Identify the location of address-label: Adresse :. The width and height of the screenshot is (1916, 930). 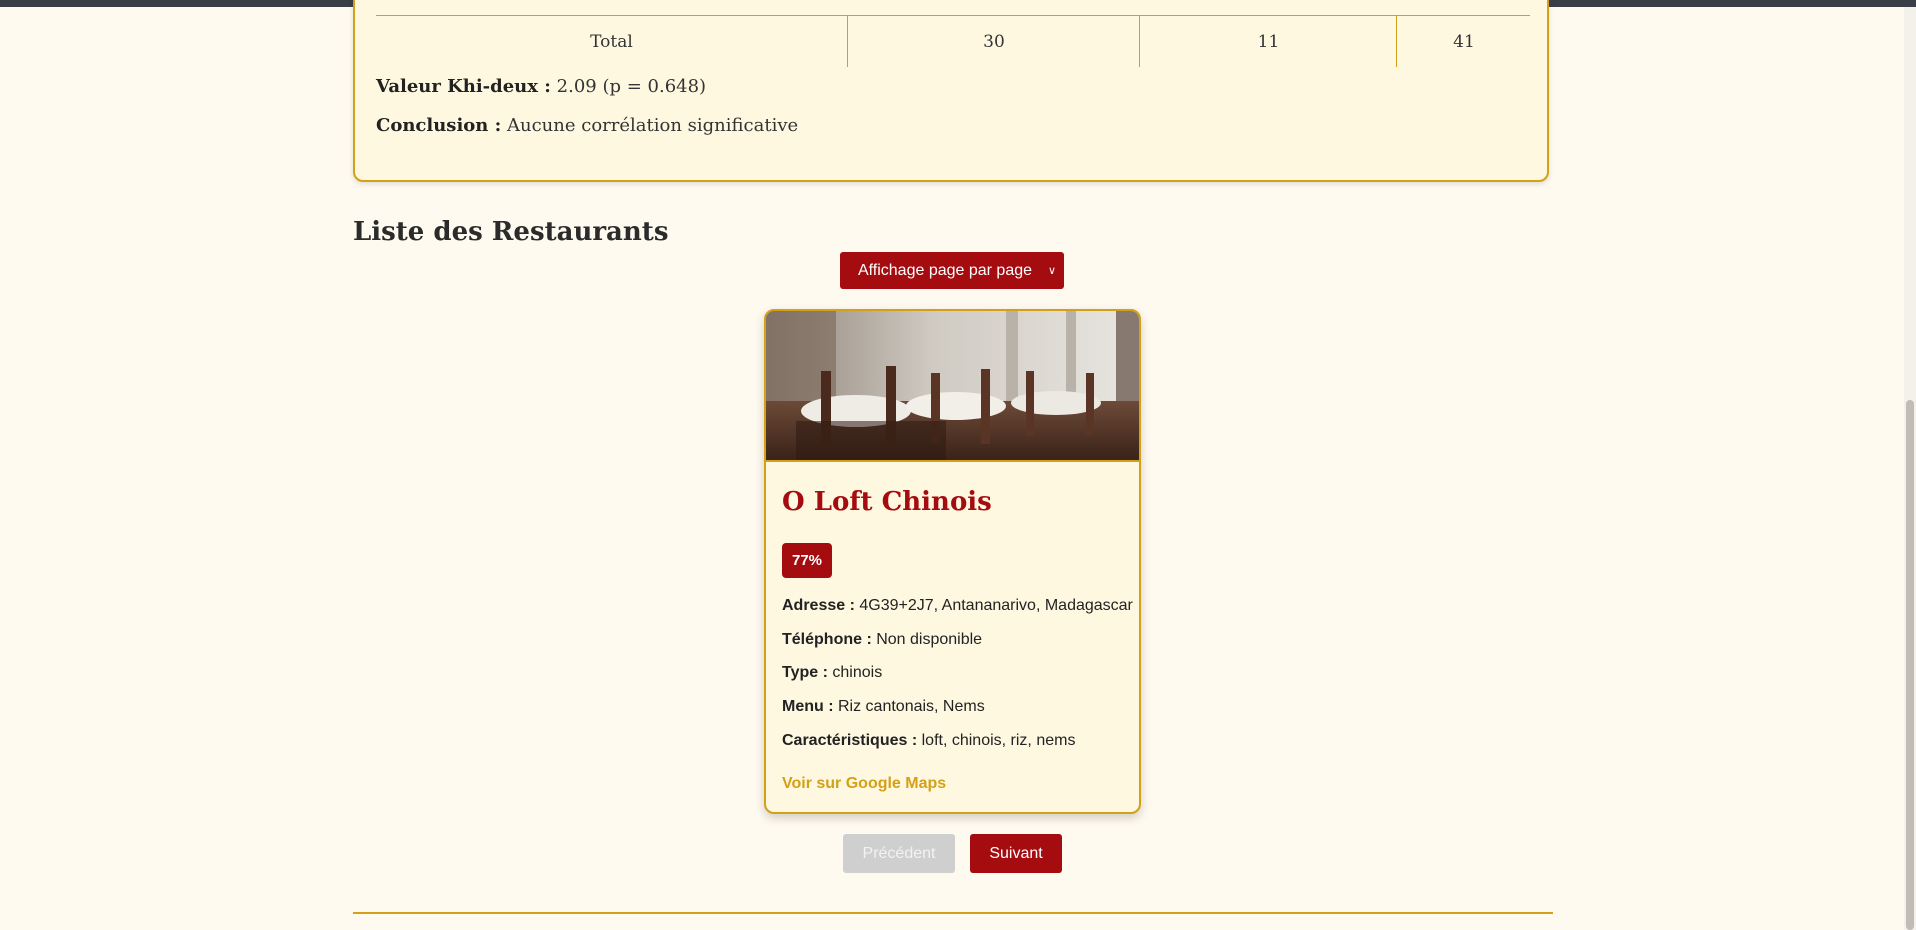
(818, 605).